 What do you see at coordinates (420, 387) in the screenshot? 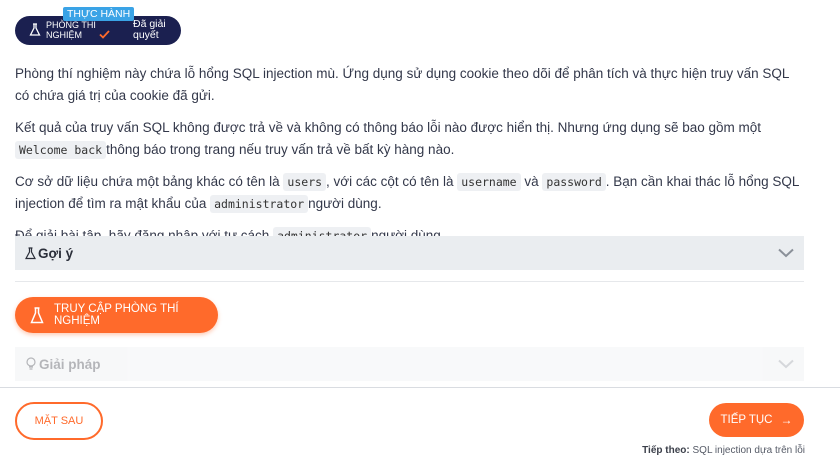
I see `footer-divider` at bounding box center [420, 387].